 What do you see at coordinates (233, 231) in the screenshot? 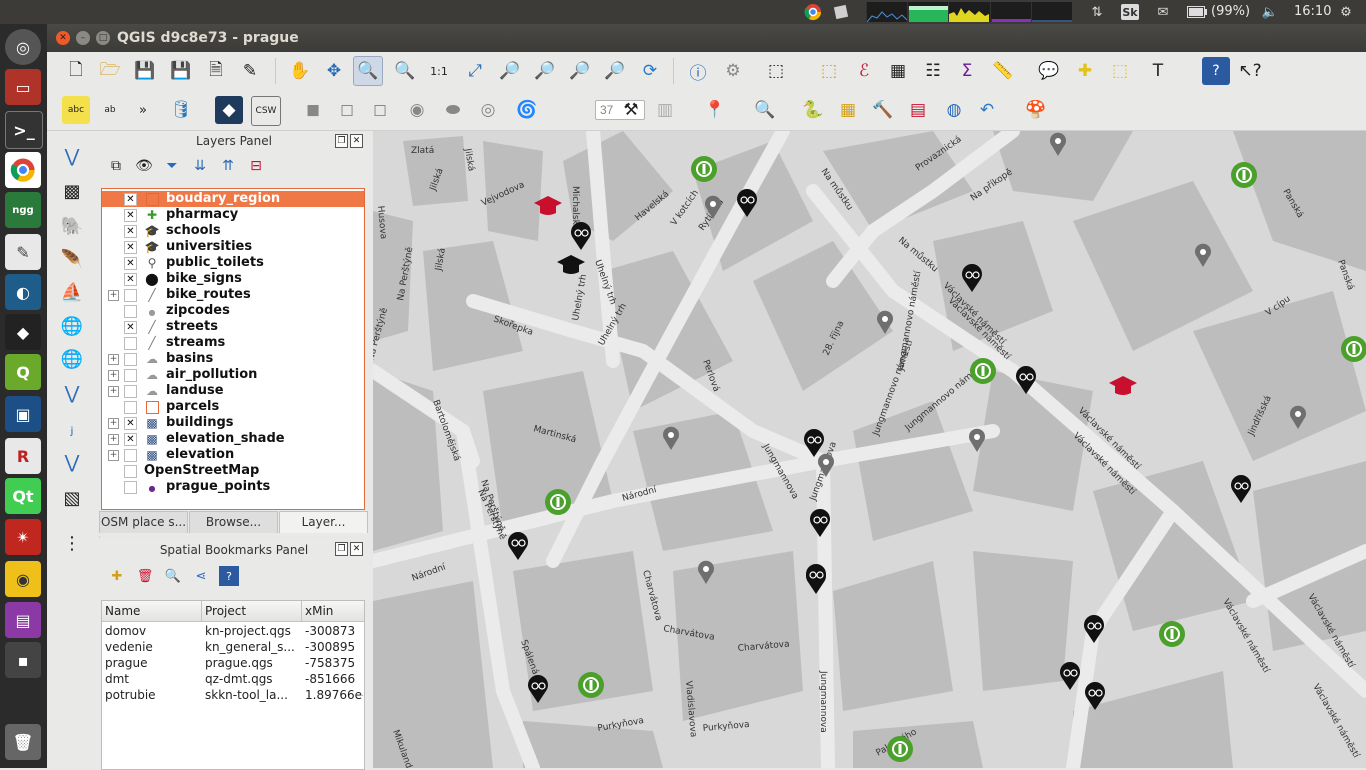
I see `layer-row: ✕ 🎓 schools` at bounding box center [233, 231].